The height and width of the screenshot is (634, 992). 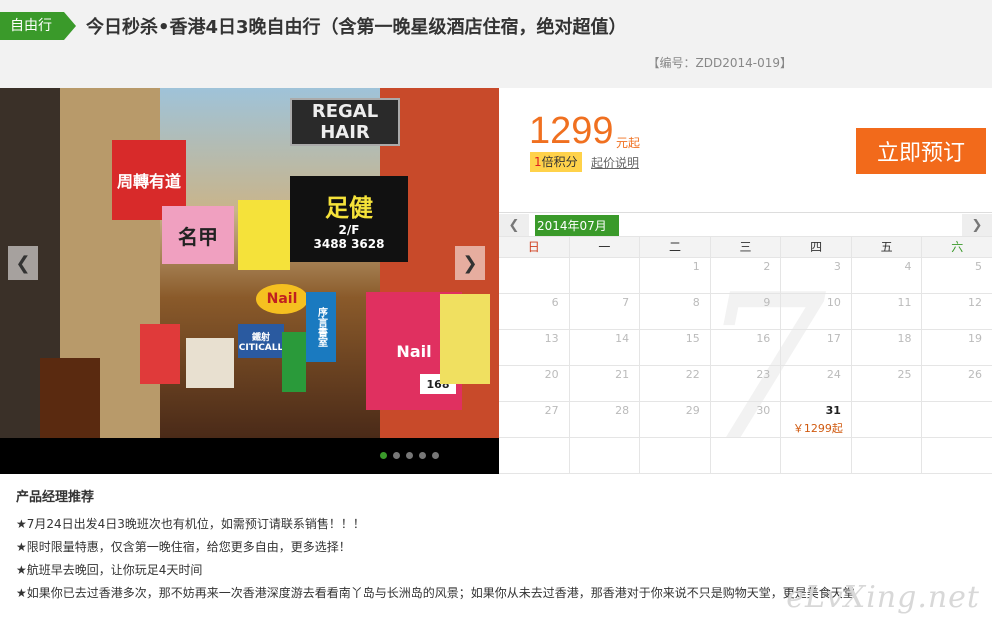 What do you see at coordinates (833, 302) in the screenshot?
I see `calendar-day-number: 10` at bounding box center [833, 302].